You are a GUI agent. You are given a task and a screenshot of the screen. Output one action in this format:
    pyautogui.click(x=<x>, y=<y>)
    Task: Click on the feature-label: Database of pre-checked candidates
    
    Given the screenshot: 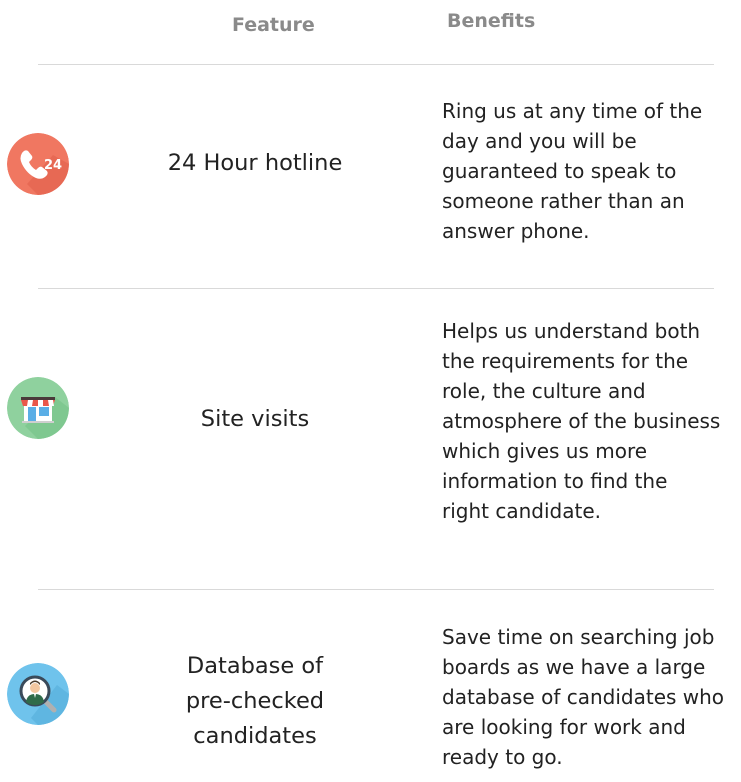 What is the action you would take?
    pyautogui.click(x=255, y=701)
    